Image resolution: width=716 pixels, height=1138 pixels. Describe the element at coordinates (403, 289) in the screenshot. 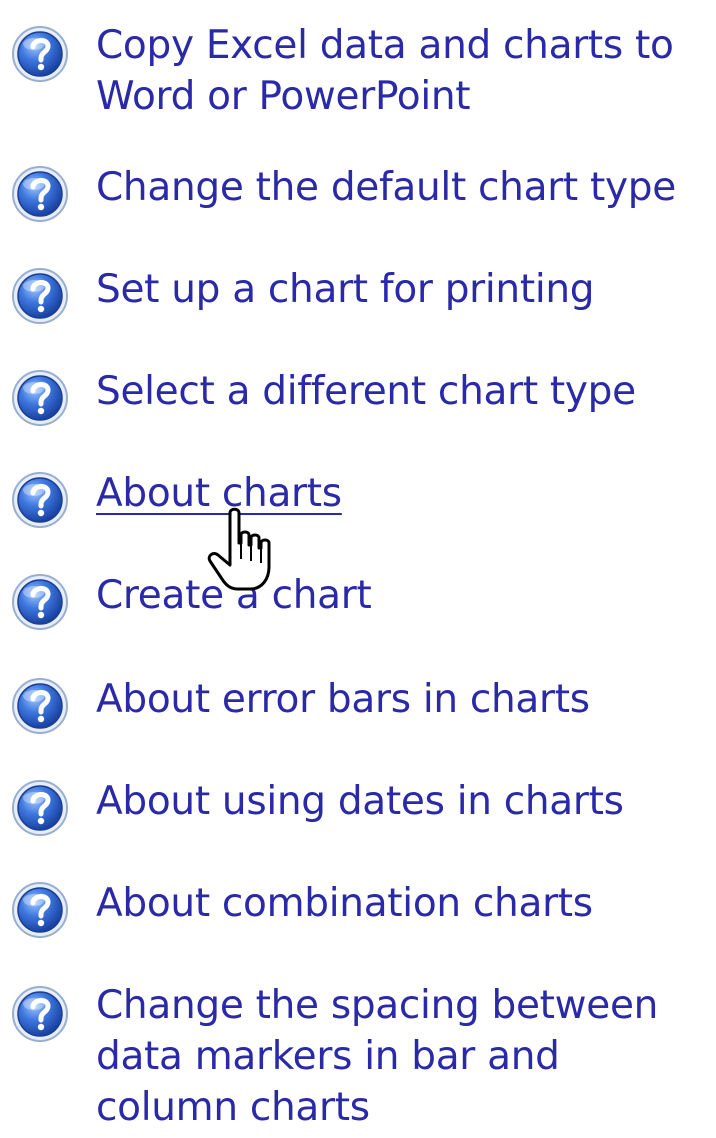

I see `help-topic-link: Set up a chart for printing` at that location.